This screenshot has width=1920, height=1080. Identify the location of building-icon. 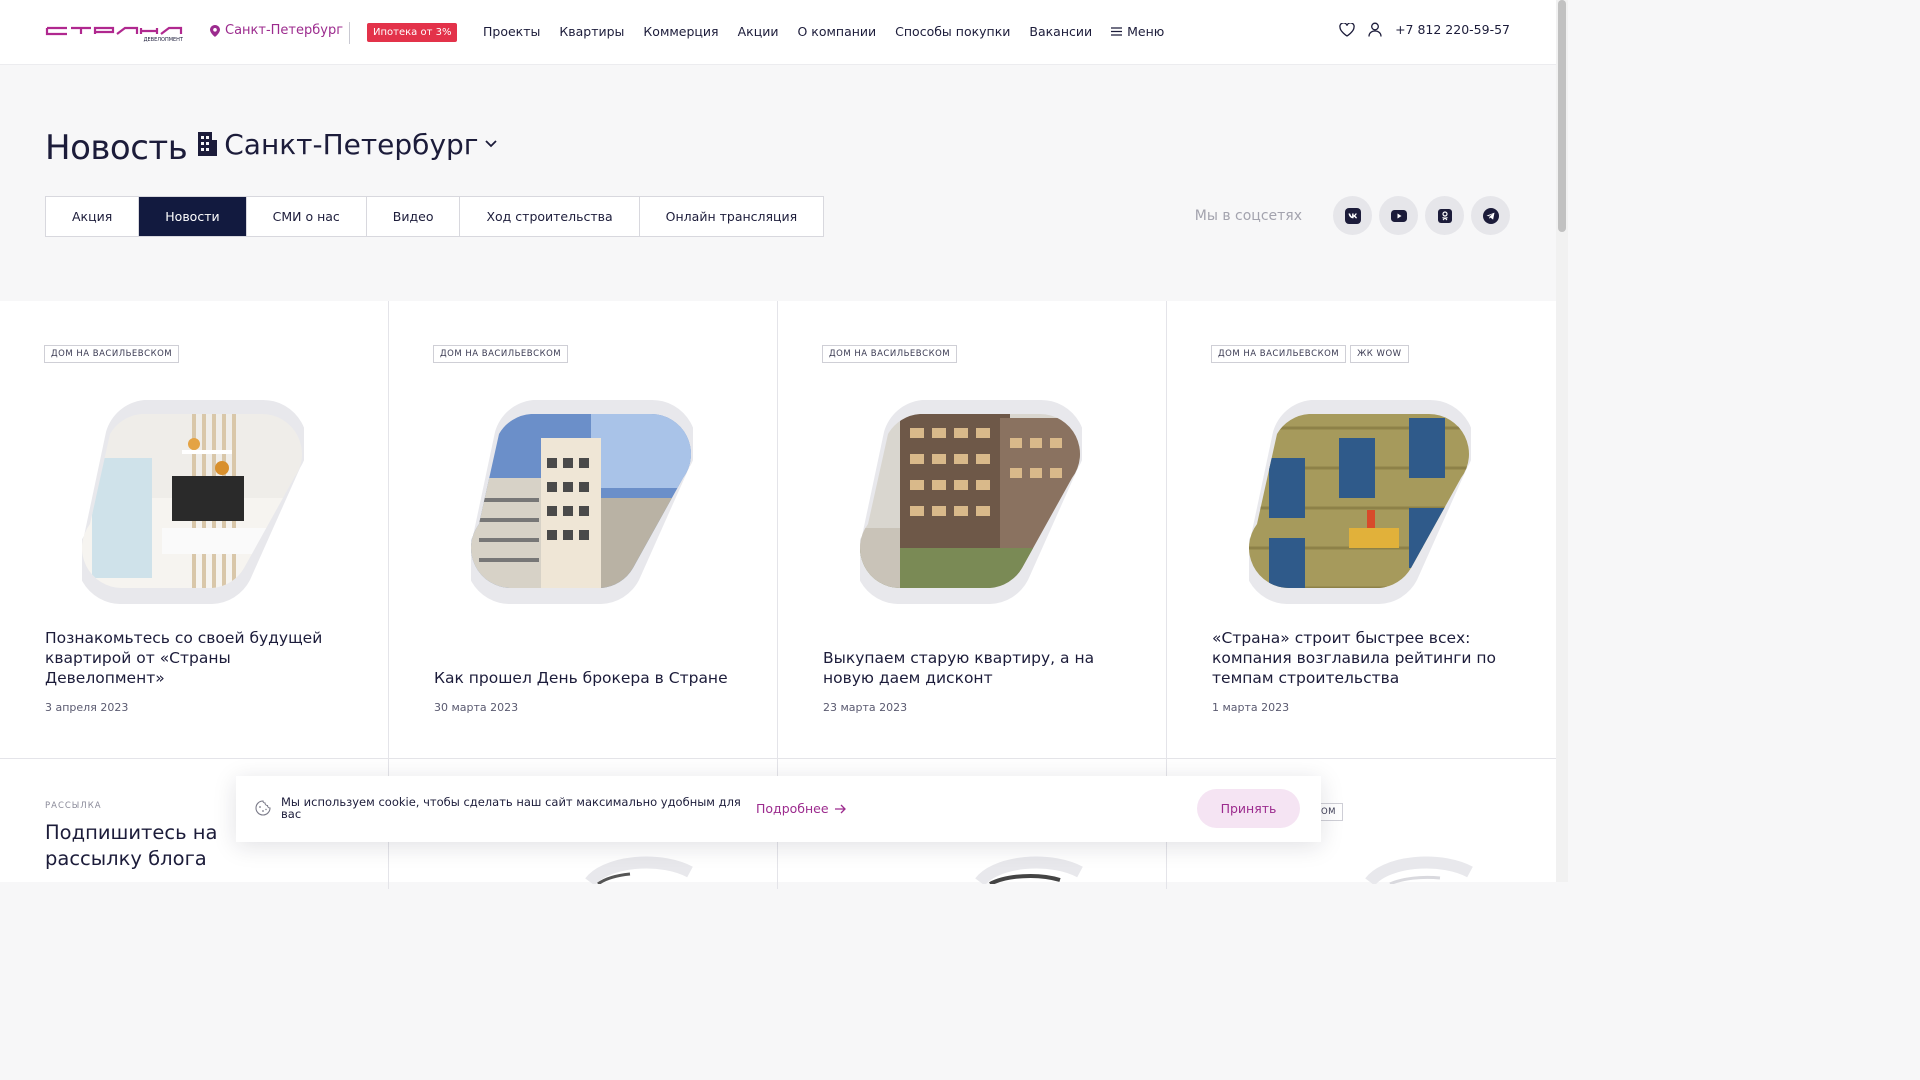
(208, 144).